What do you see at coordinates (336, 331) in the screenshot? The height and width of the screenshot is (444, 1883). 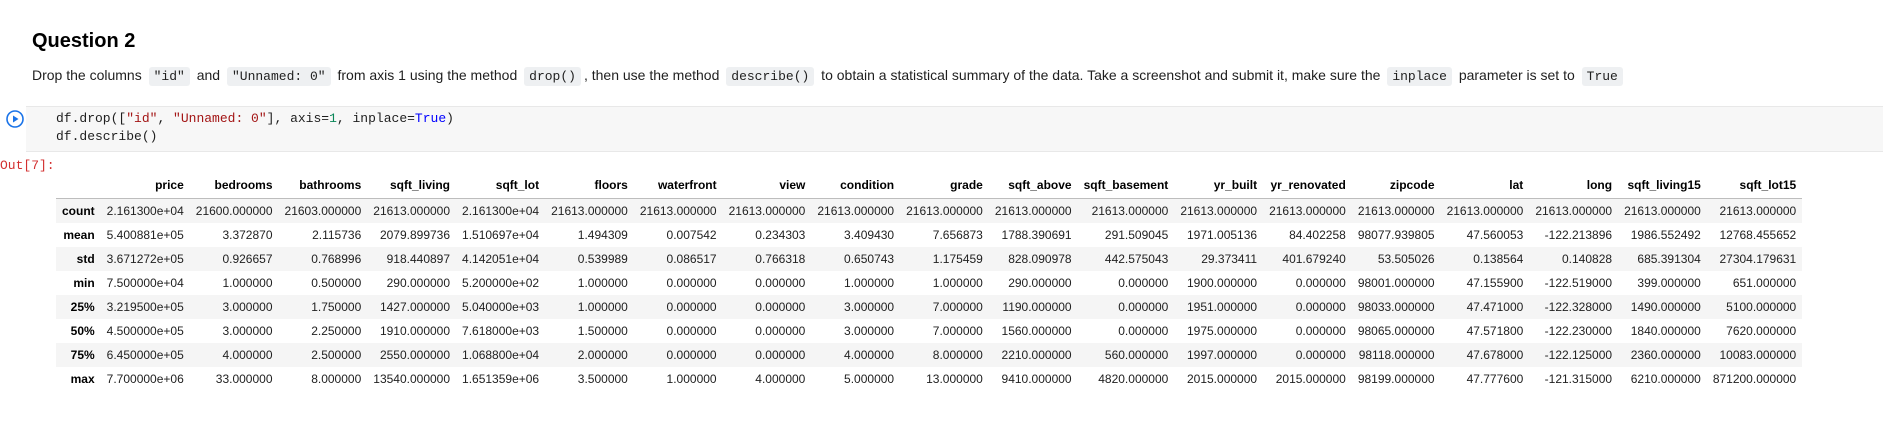 I see `table-cell: 2.250000` at bounding box center [336, 331].